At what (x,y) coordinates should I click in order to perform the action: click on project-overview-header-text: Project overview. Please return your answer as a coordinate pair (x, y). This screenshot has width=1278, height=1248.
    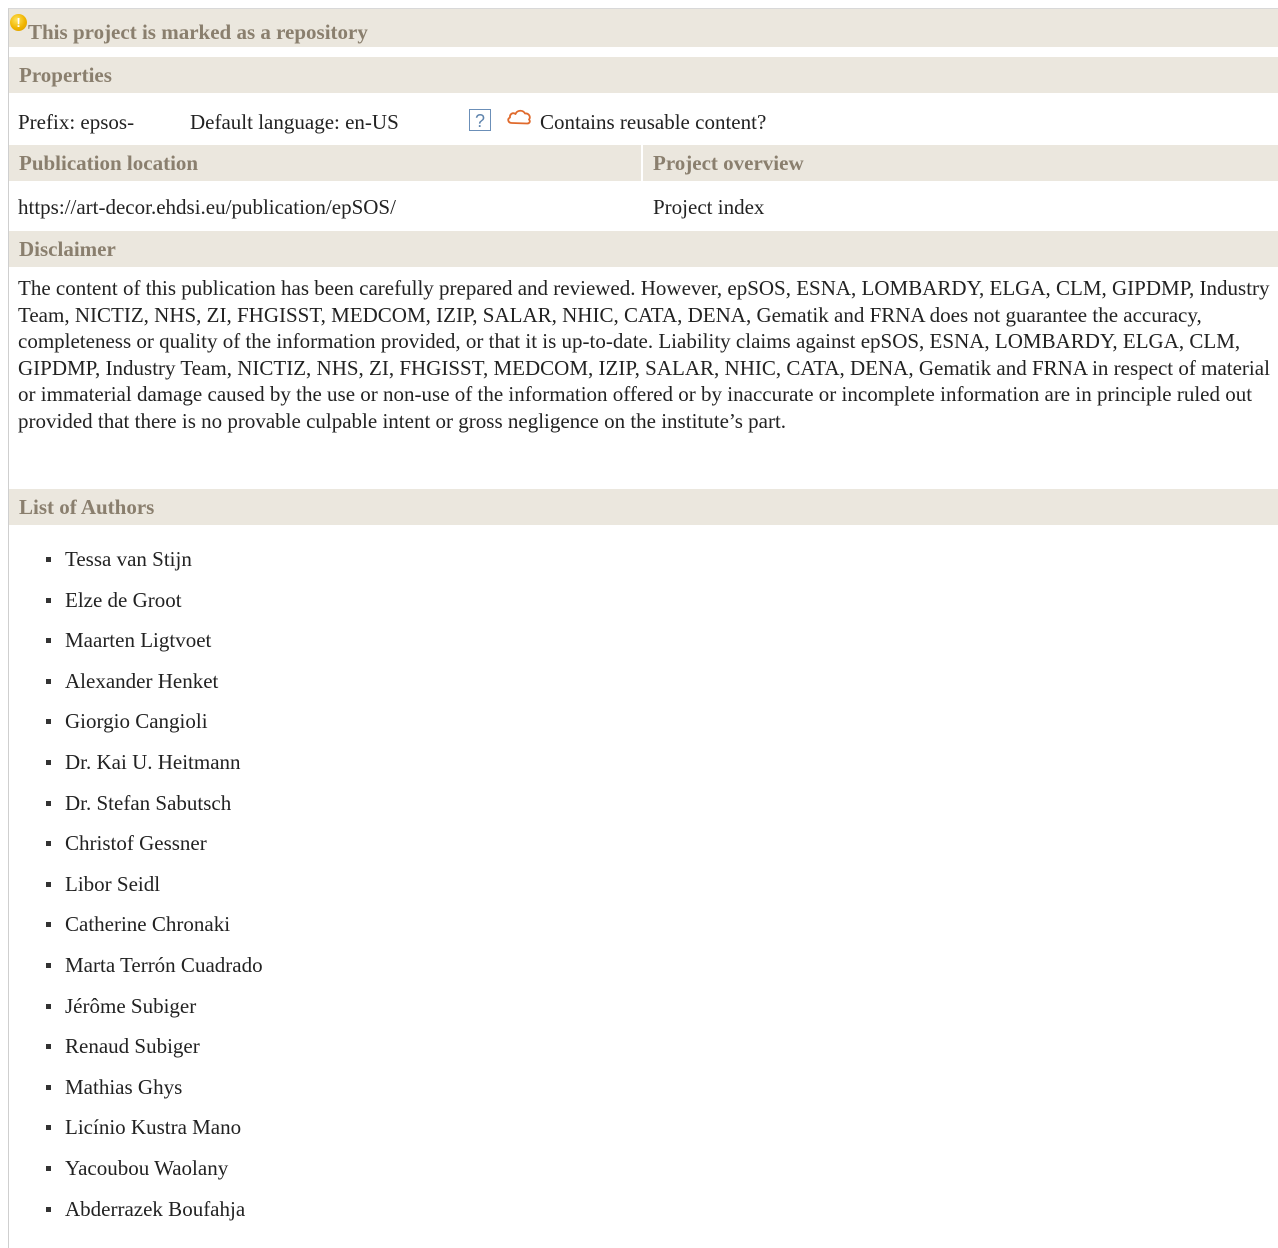
    Looking at the image, I should click on (728, 163).